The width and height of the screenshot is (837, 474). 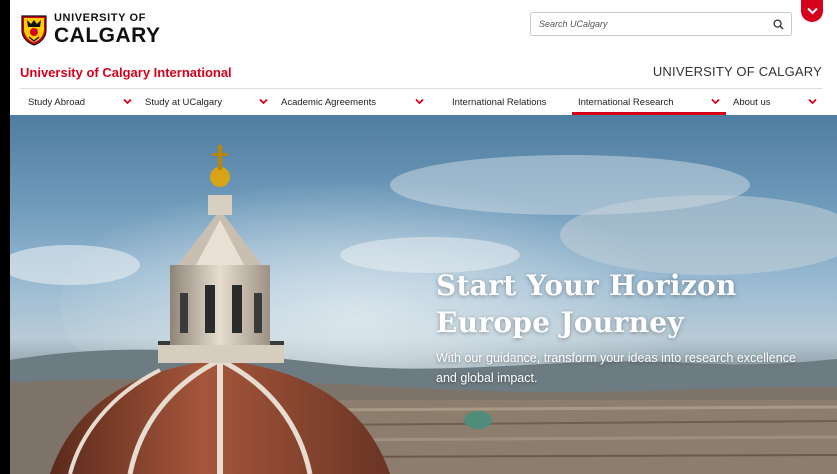 I want to click on search-button, so click(x=778, y=24).